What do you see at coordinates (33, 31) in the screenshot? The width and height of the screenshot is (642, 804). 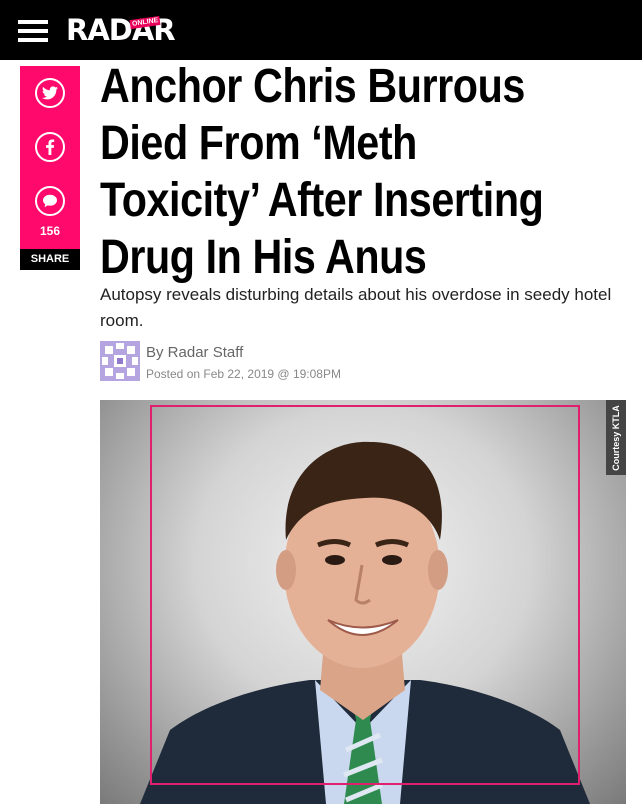 I see `hamburger-icon` at bounding box center [33, 31].